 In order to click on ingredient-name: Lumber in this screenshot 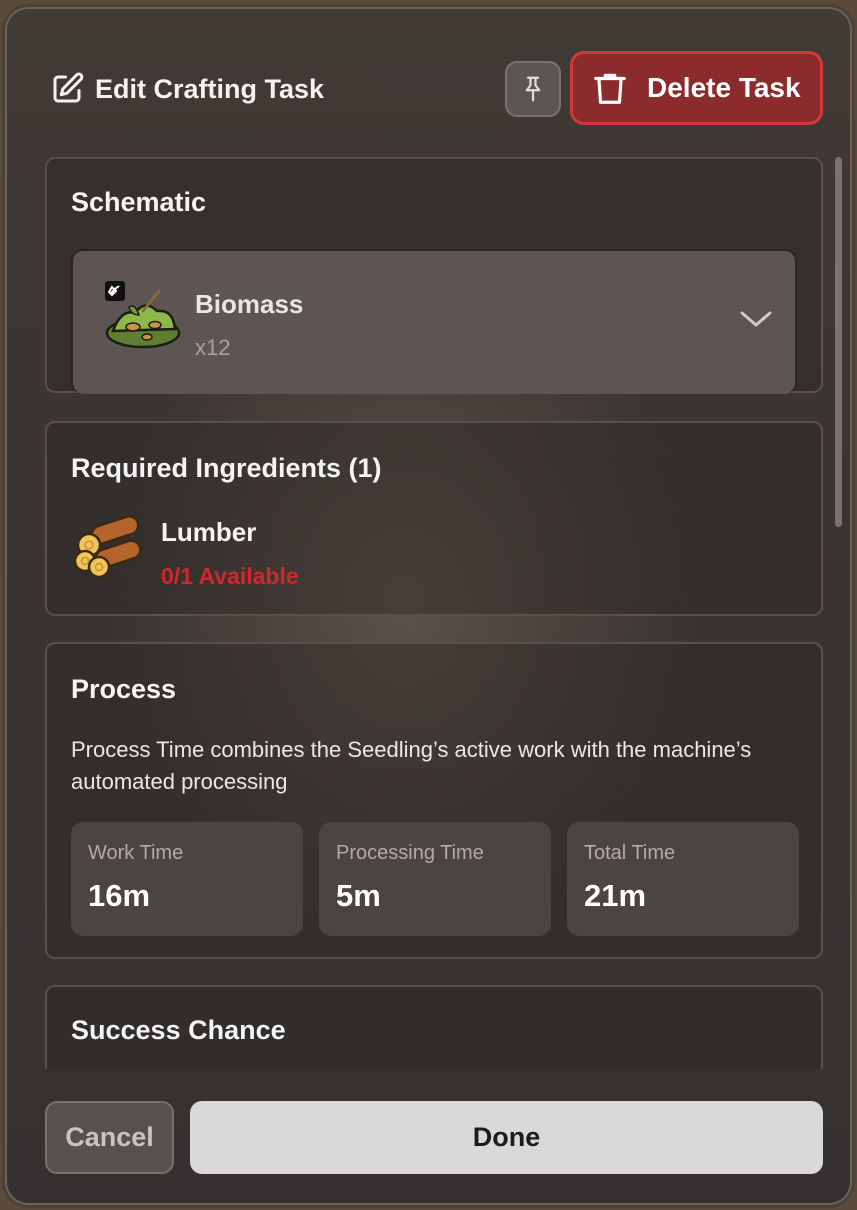, I will do `click(209, 532)`.